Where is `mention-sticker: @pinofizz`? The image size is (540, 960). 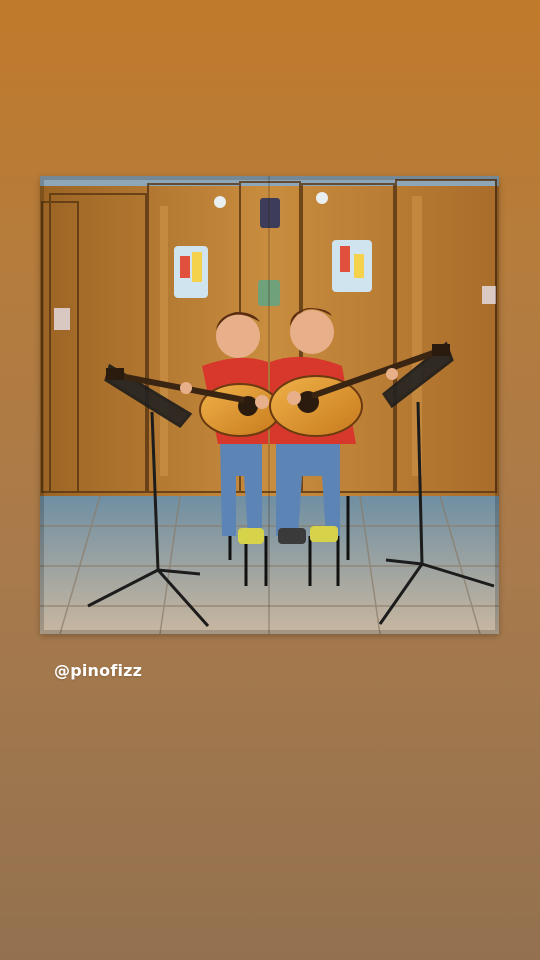 mention-sticker: @pinofizz is located at coordinates (98, 670).